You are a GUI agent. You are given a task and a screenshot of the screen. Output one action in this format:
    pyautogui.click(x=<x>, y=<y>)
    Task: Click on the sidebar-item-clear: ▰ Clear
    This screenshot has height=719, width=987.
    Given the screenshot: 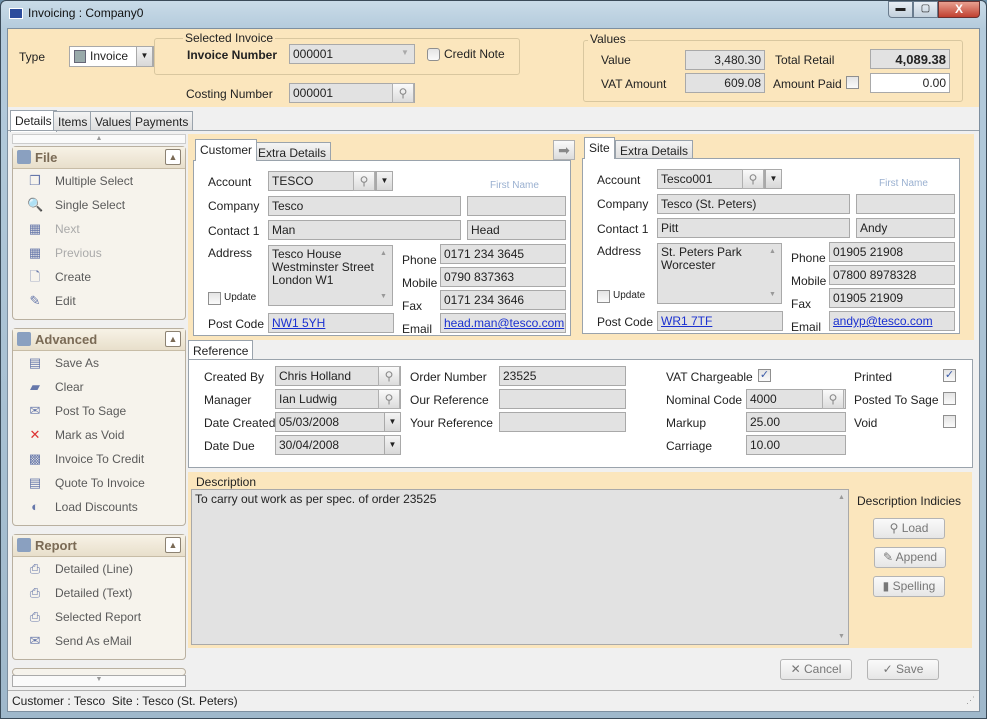 What is the action you would take?
    pyautogui.click(x=99, y=387)
    